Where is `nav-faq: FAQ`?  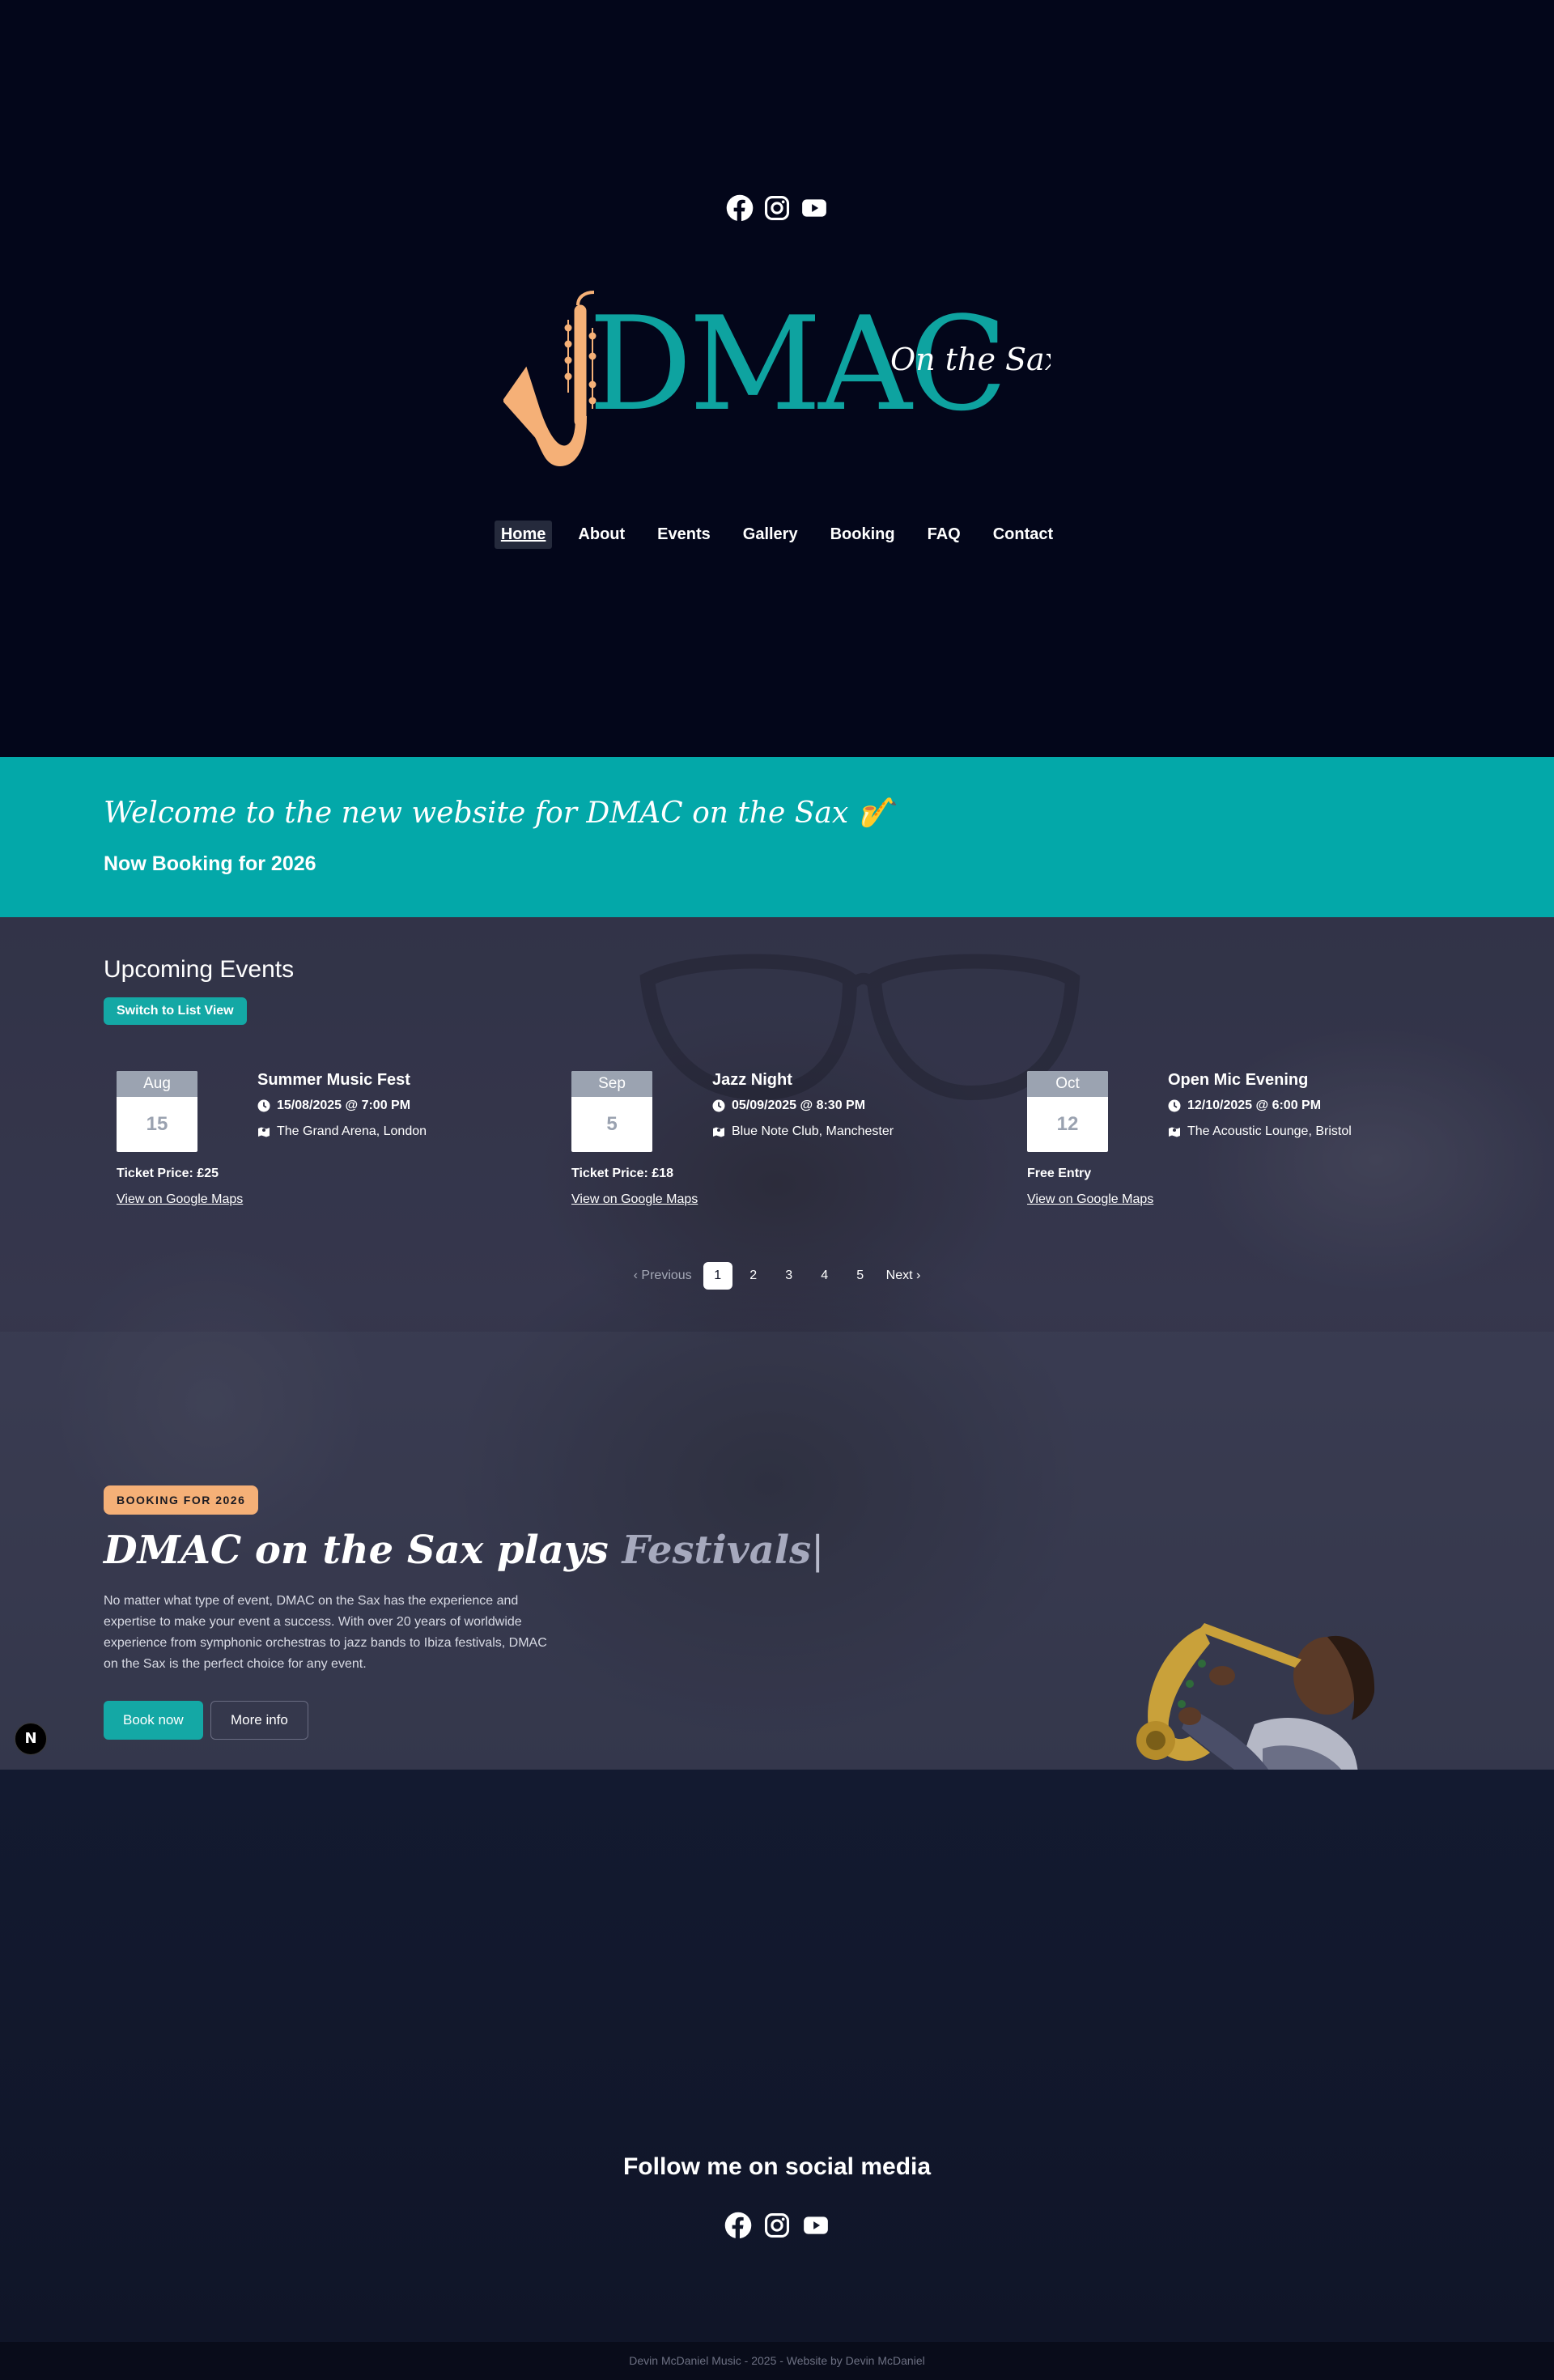 nav-faq: FAQ is located at coordinates (944, 535).